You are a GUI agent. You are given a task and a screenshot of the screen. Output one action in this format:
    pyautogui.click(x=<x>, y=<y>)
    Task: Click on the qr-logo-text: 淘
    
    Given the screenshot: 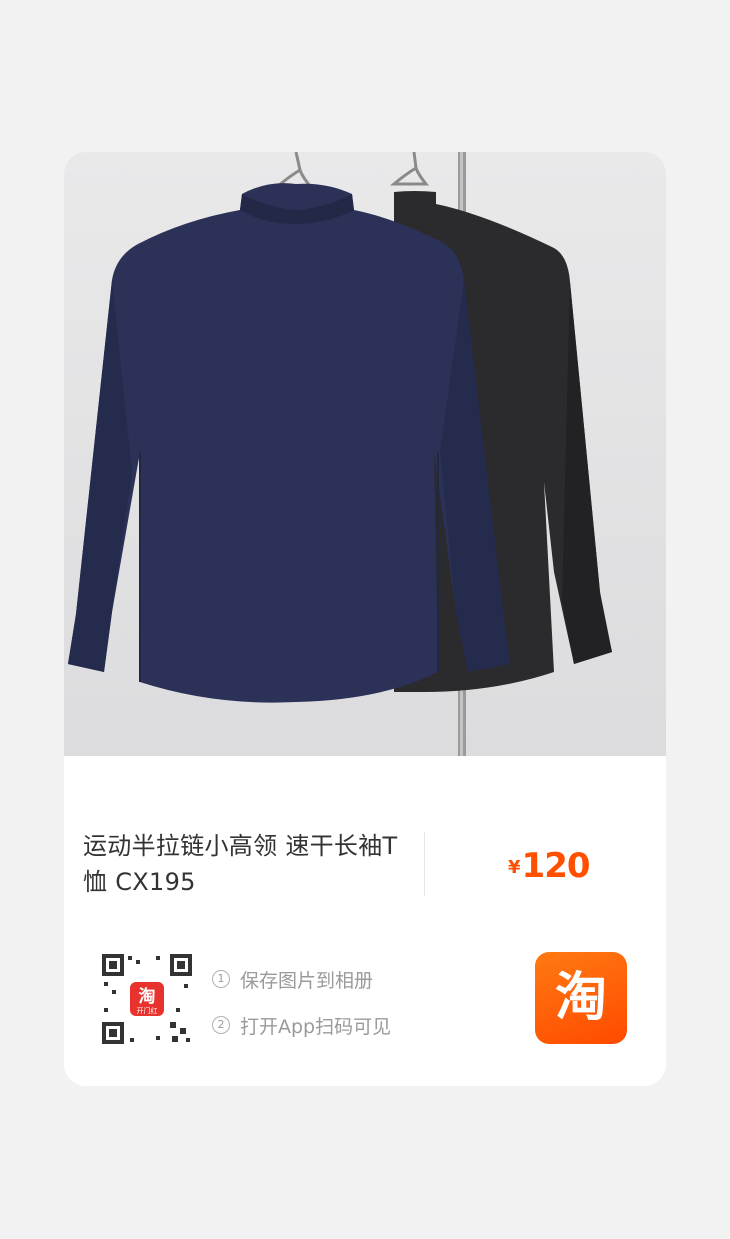 What is the action you would take?
    pyautogui.click(x=147, y=996)
    